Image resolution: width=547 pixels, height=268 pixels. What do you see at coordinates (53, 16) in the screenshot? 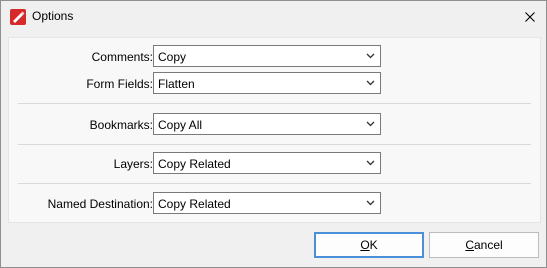
I see `dialog-title: Options` at bounding box center [53, 16].